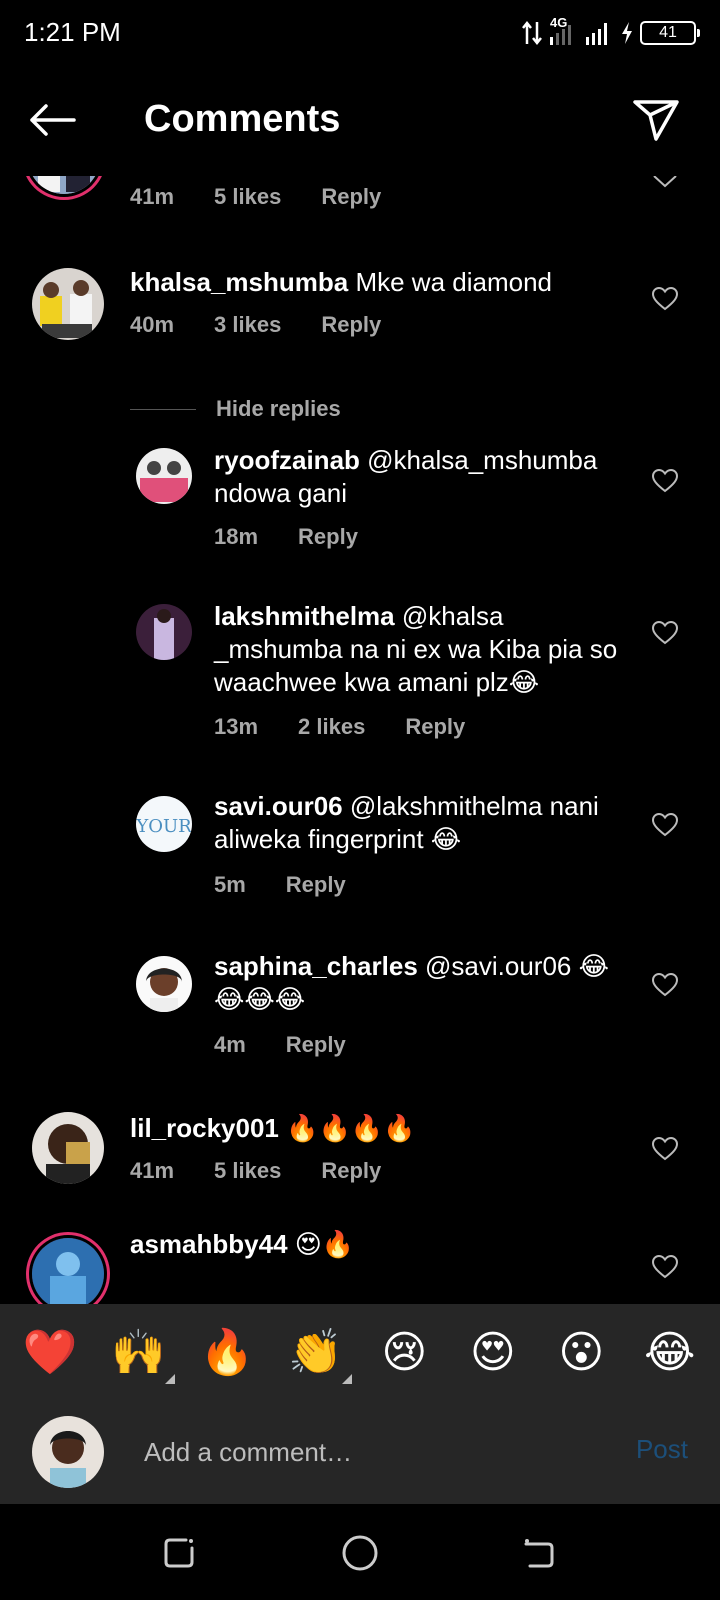 The height and width of the screenshot is (1600, 720). I want to click on home-circle-icon, so click(360, 1553).